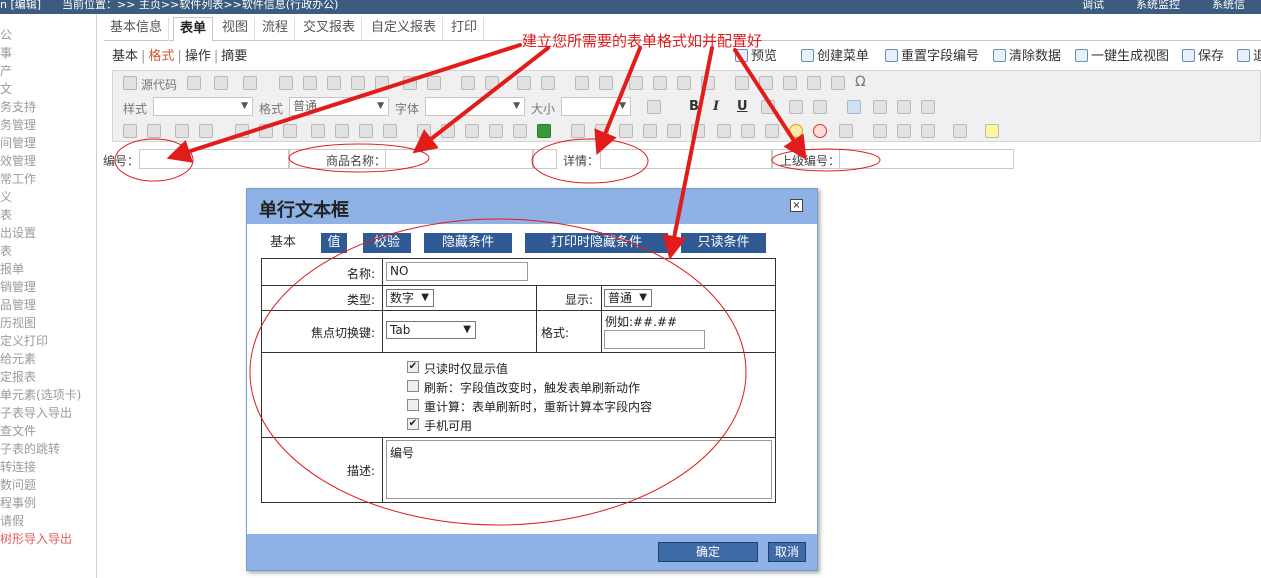  Describe the element at coordinates (390, 131) in the screenshot. I see `doc-icon` at that location.